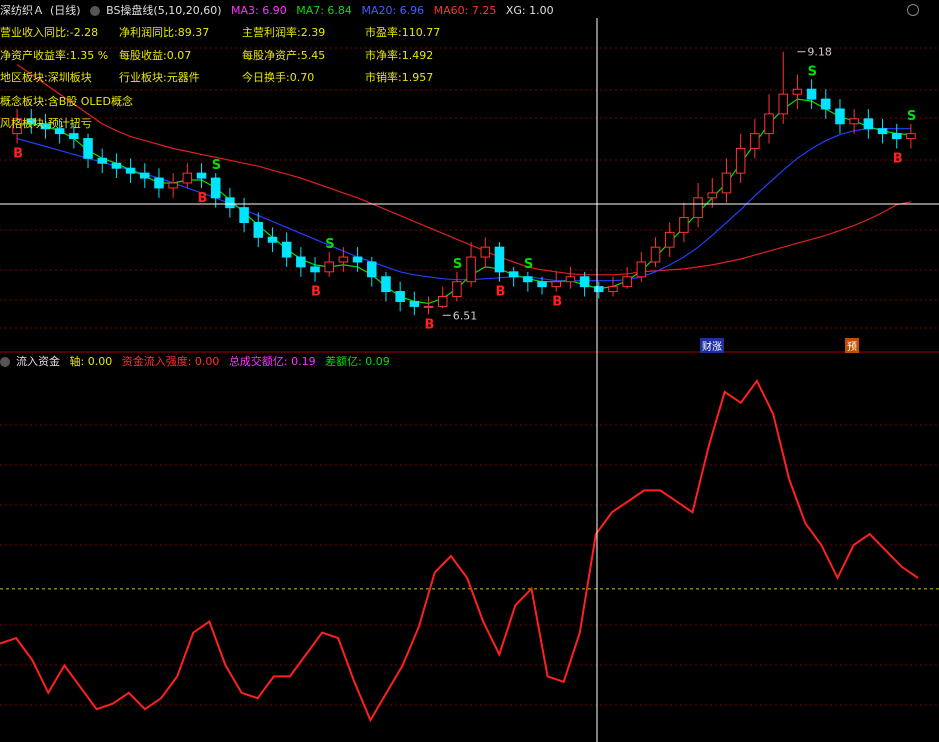 The image size is (939, 742). What do you see at coordinates (24, 101) in the screenshot?
I see `info-label: 概念板块:` at bounding box center [24, 101].